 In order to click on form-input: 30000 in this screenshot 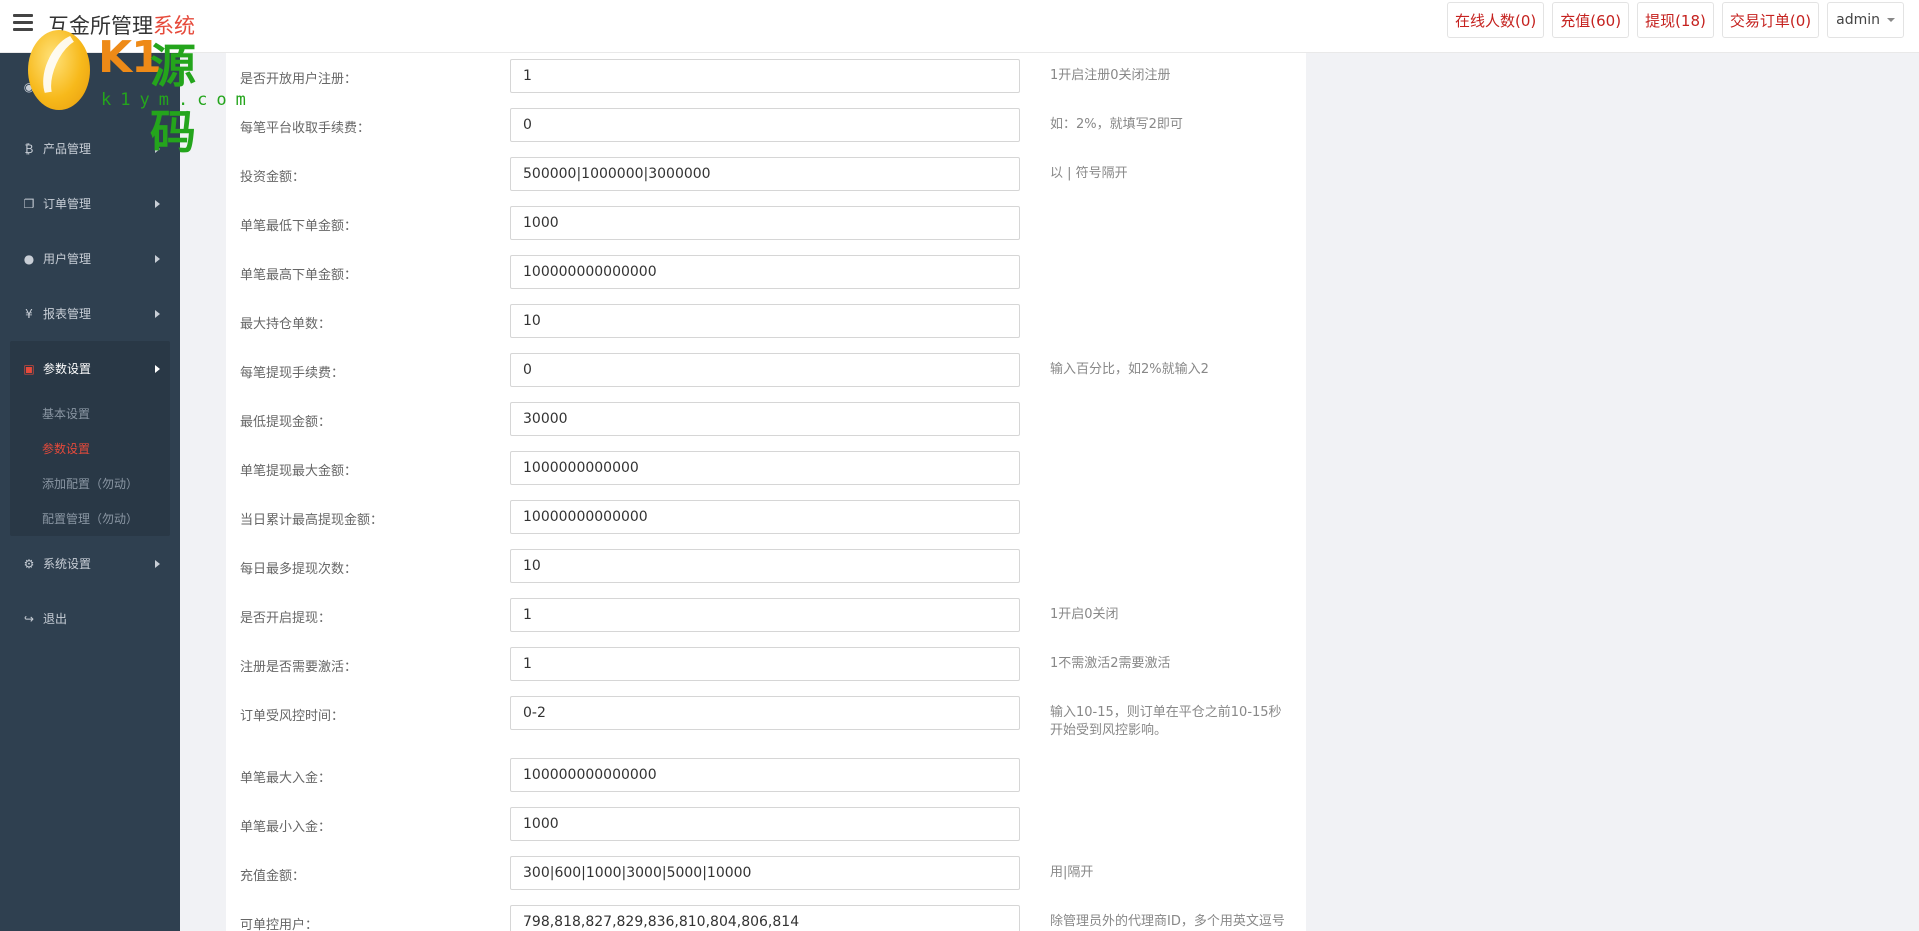, I will do `click(765, 419)`.